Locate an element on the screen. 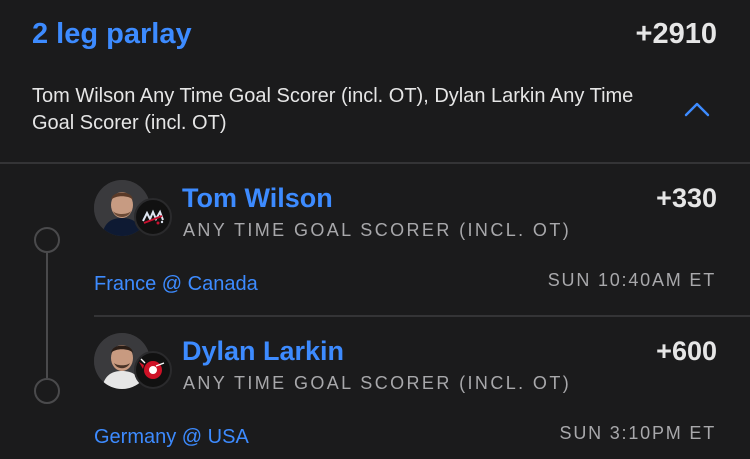 Image resolution: width=750 pixels, height=459 pixels. leg-timeline is located at coordinates (47, 315).